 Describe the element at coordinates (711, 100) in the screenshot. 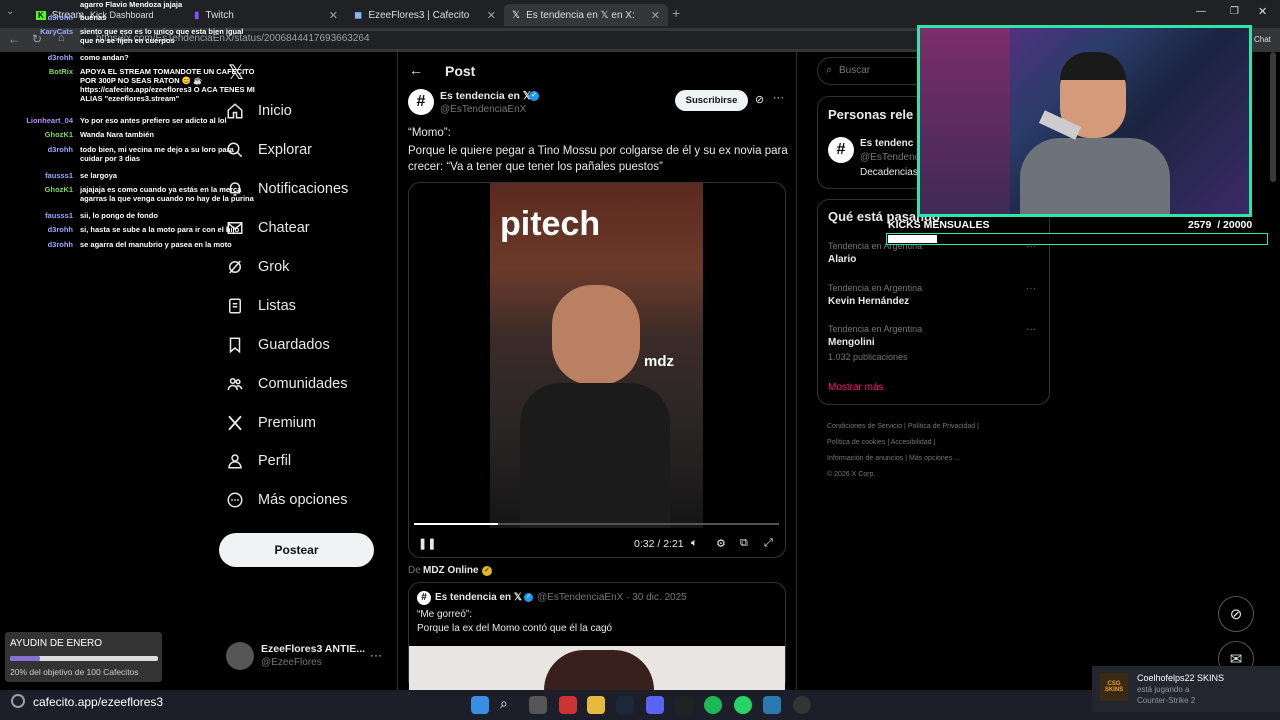

I see `subscribe-button: Suscribirse` at that location.